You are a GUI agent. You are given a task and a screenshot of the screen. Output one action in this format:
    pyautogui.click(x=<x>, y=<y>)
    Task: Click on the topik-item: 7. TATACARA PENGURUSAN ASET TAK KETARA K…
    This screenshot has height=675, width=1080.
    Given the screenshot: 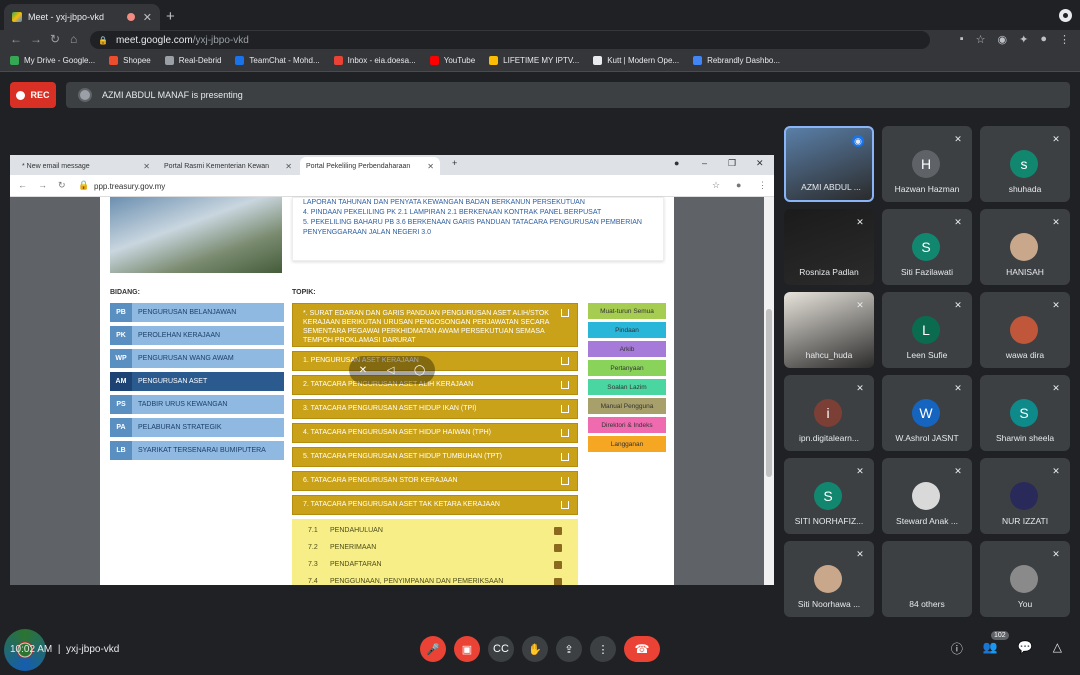 What is the action you would take?
    pyautogui.click(x=435, y=505)
    